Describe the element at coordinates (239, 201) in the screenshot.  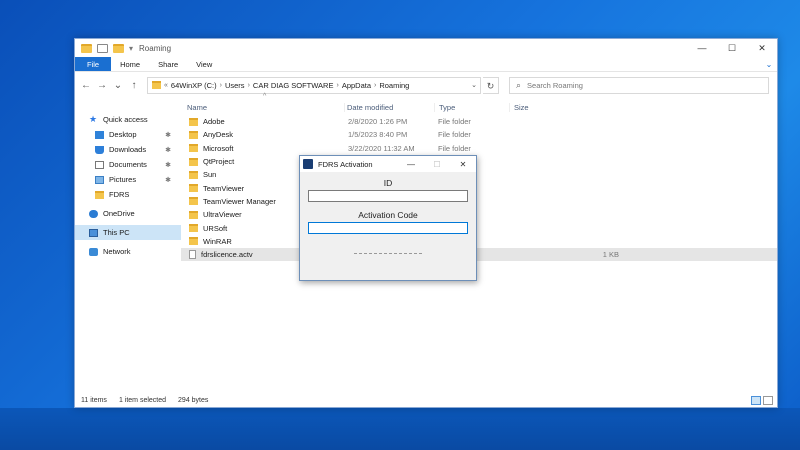
I see `file-name: TeamViewer Manager` at that location.